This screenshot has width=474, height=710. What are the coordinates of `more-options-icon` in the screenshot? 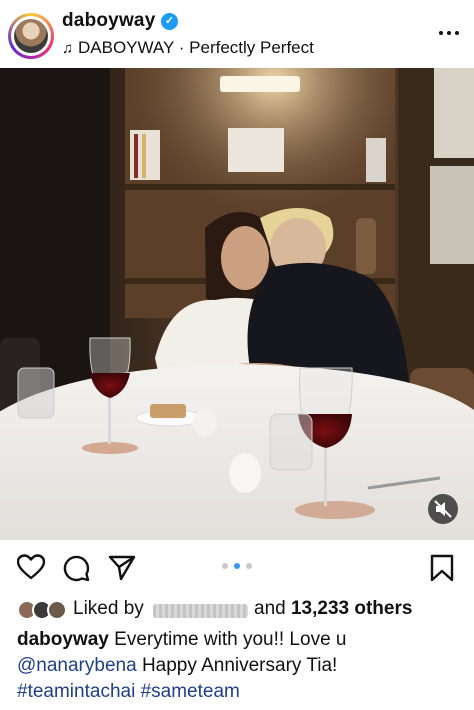 It's located at (449, 33).